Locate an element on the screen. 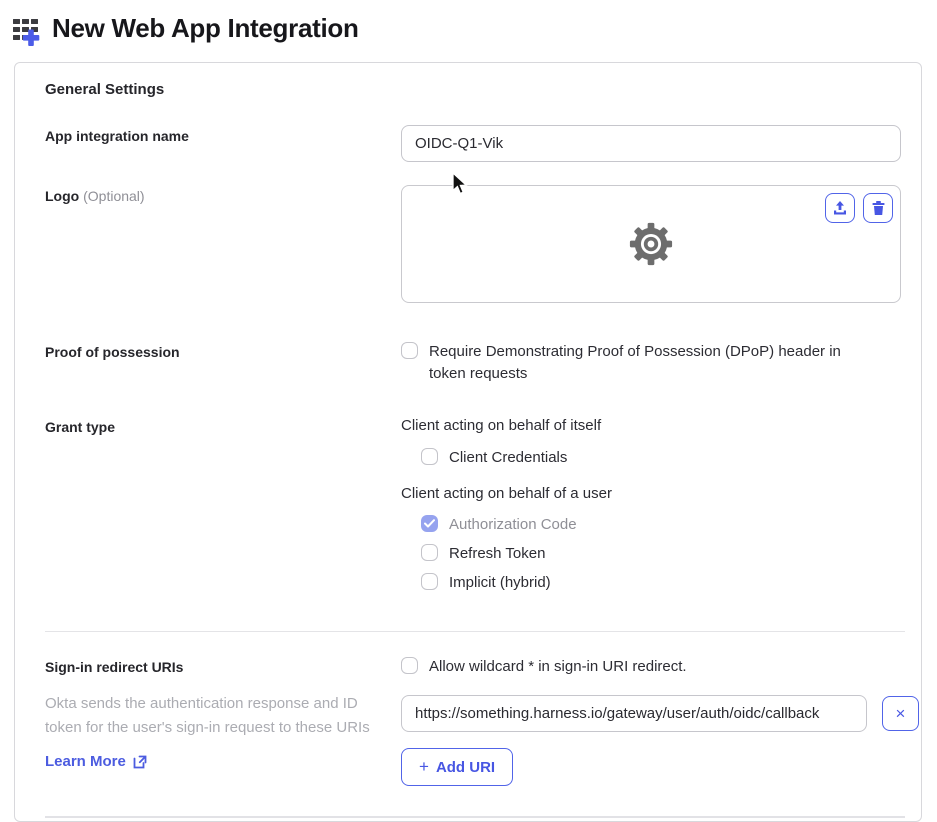  app-name-label: App integration name is located at coordinates (117, 136).